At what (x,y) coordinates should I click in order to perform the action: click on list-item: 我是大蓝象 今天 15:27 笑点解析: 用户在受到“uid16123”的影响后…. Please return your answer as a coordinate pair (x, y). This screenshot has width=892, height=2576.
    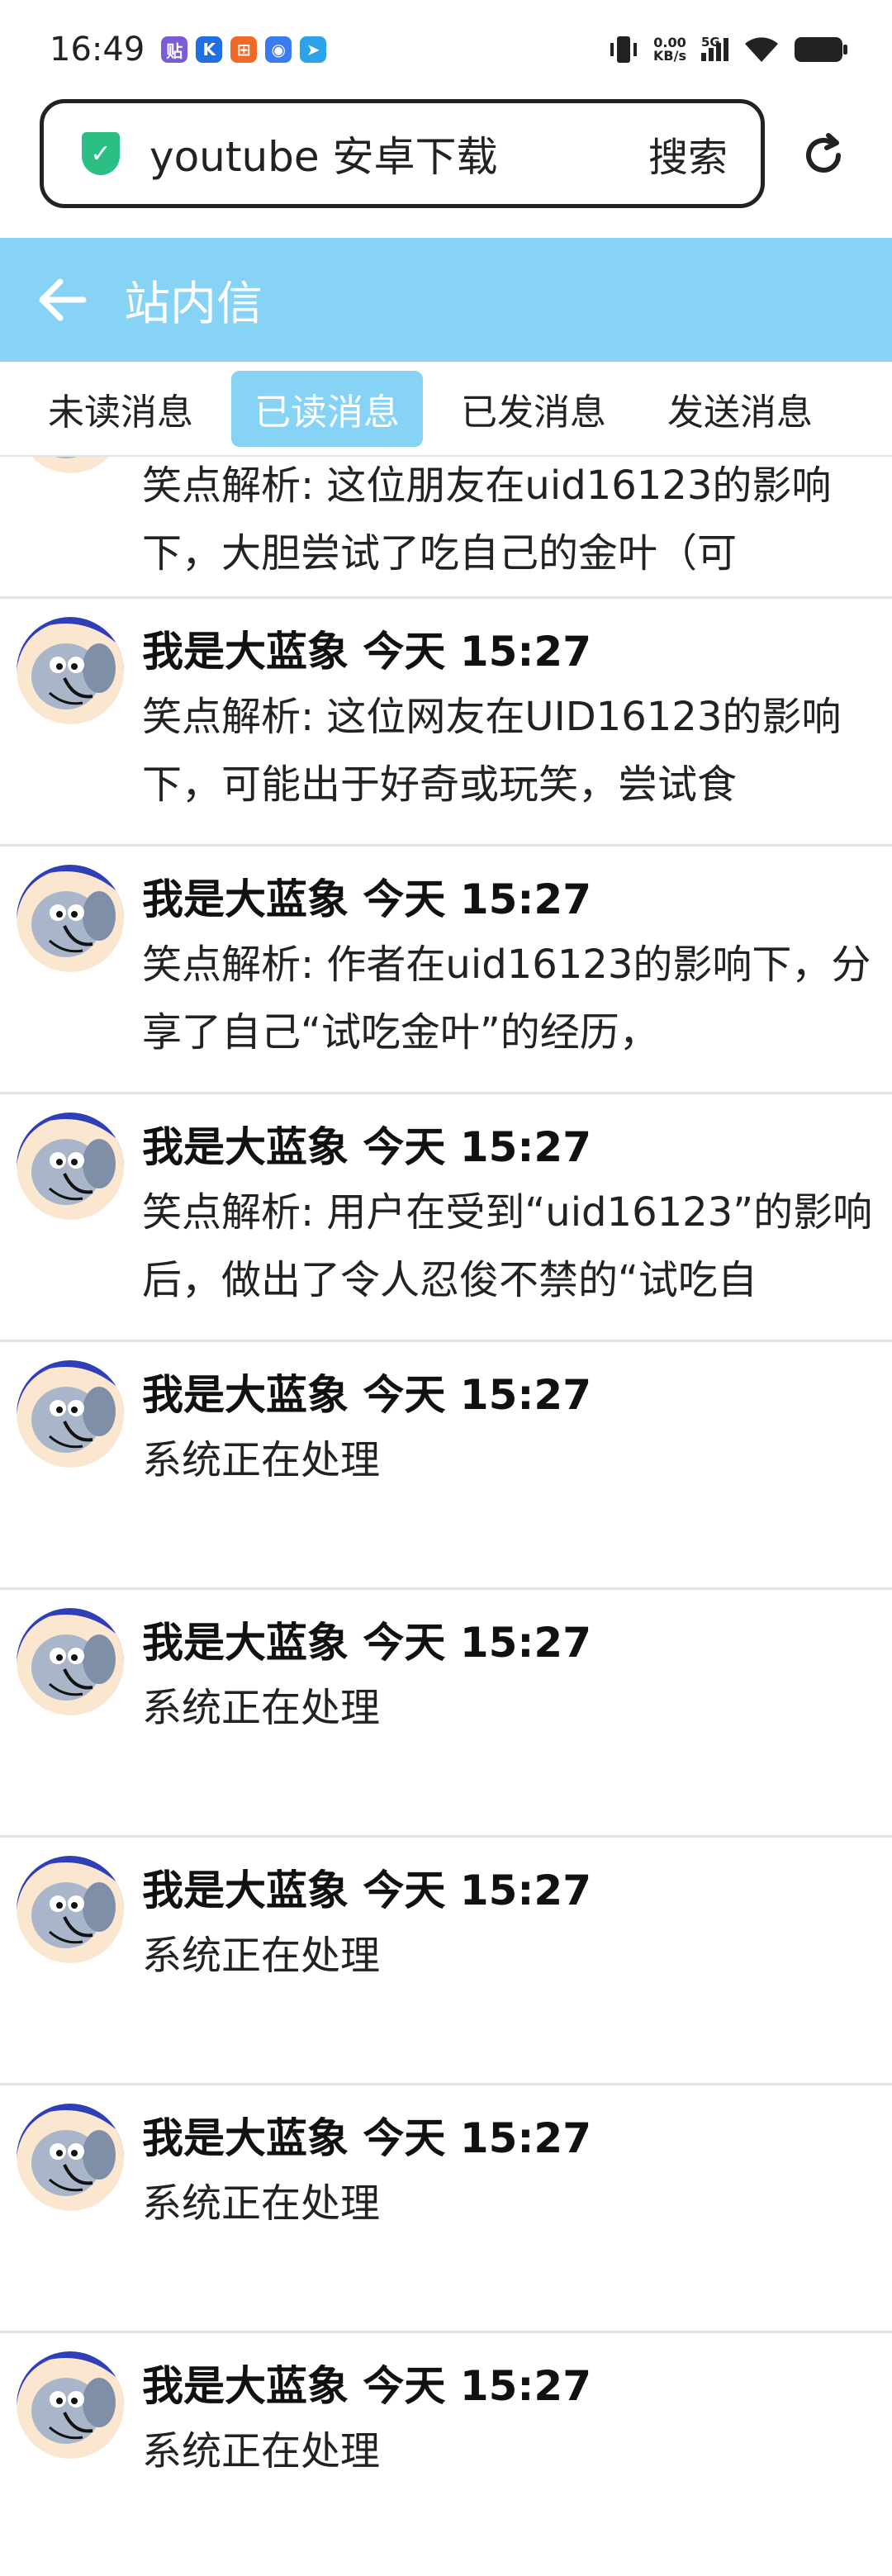
    Looking at the image, I should click on (446, 1218).